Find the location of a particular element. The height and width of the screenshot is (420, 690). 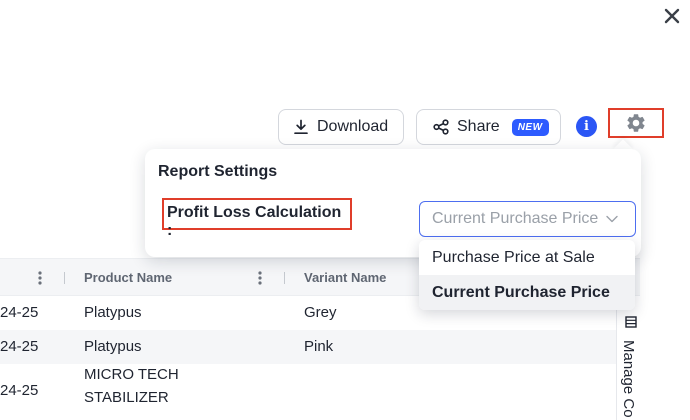

download-icon is located at coordinates (301, 127).